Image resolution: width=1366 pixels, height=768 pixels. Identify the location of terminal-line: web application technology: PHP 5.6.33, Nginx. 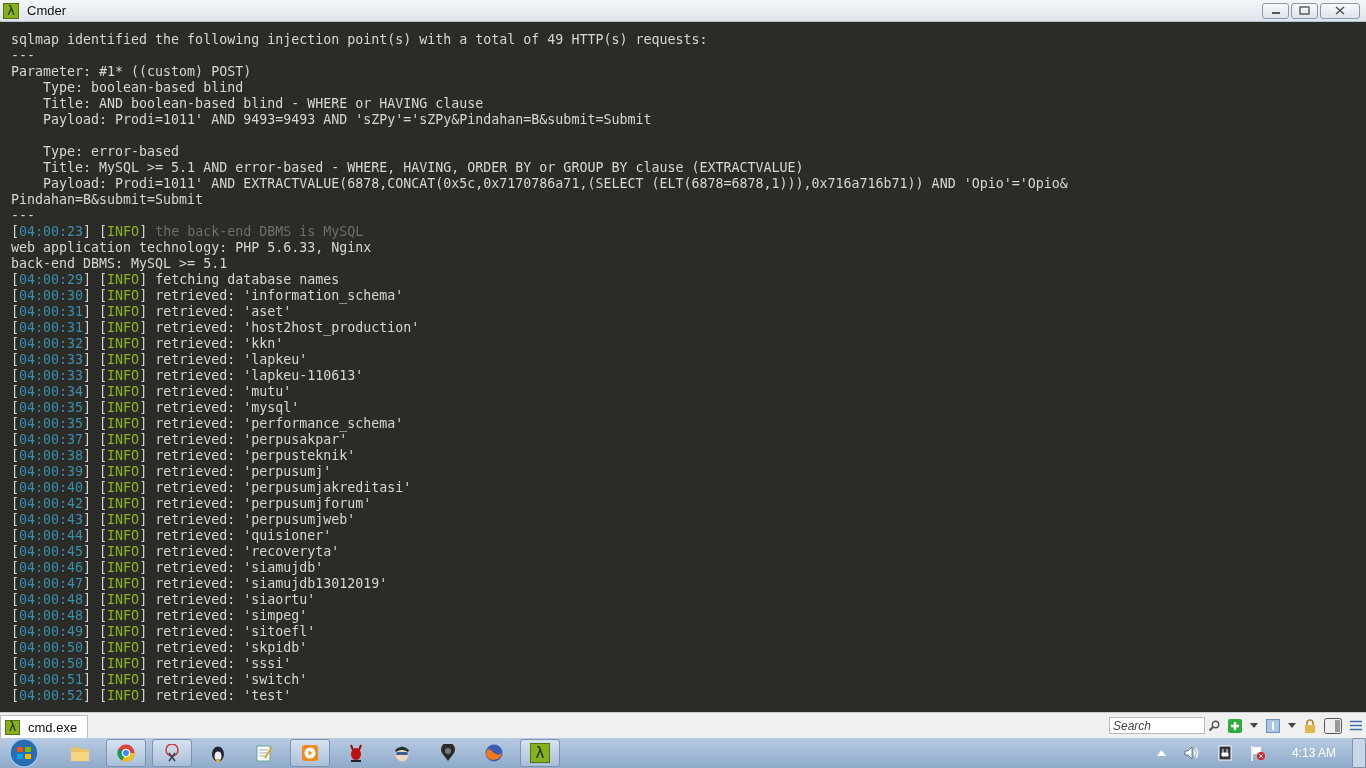
(191, 248).